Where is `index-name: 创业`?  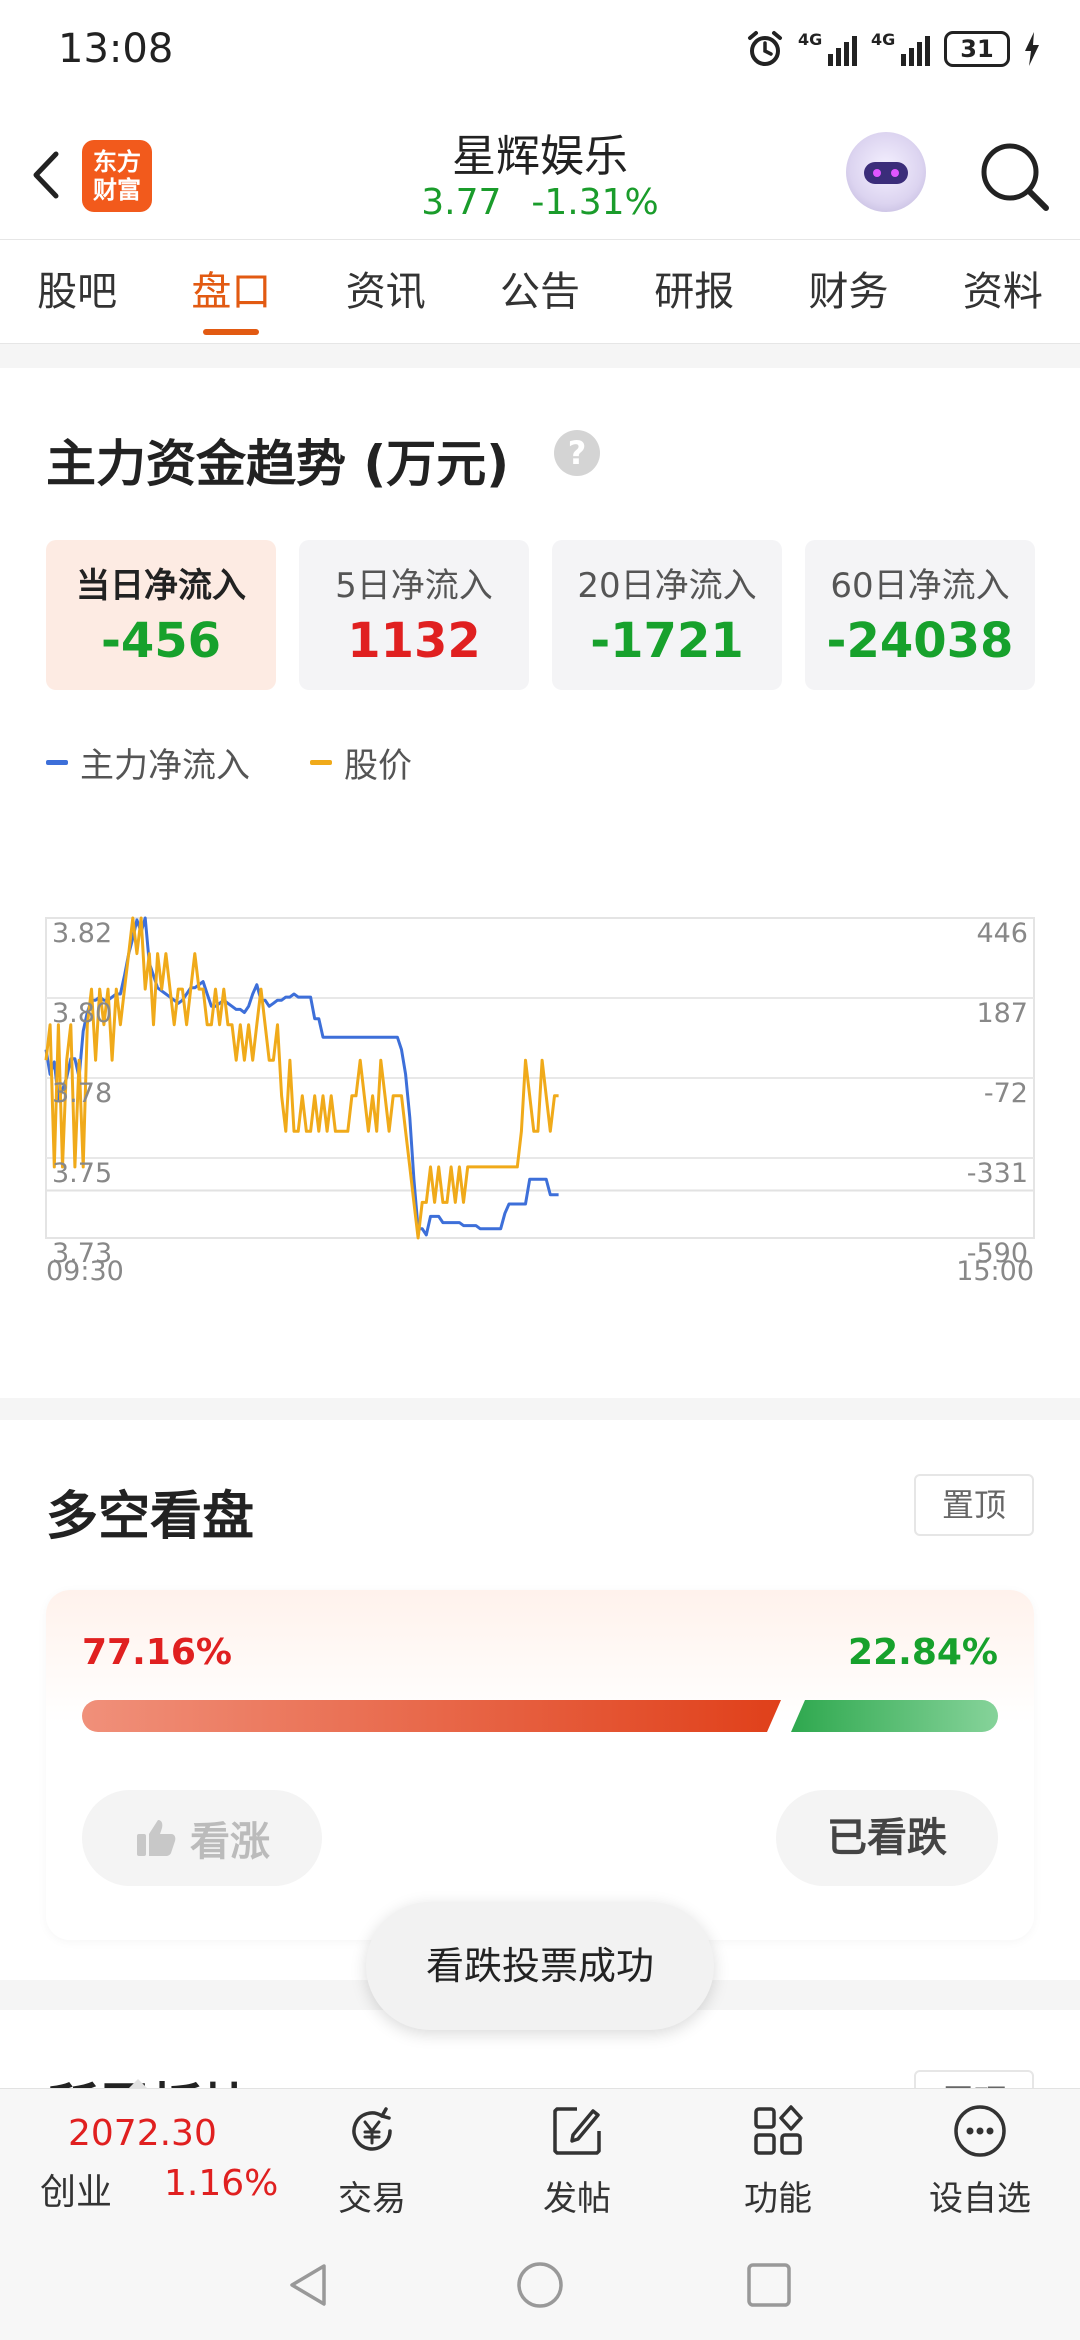
index-name: 创业 is located at coordinates (76, 2192).